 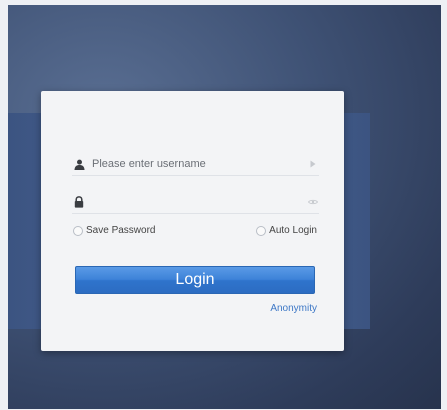 I want to click on auto-login-radio, so click(x=261, y=230).